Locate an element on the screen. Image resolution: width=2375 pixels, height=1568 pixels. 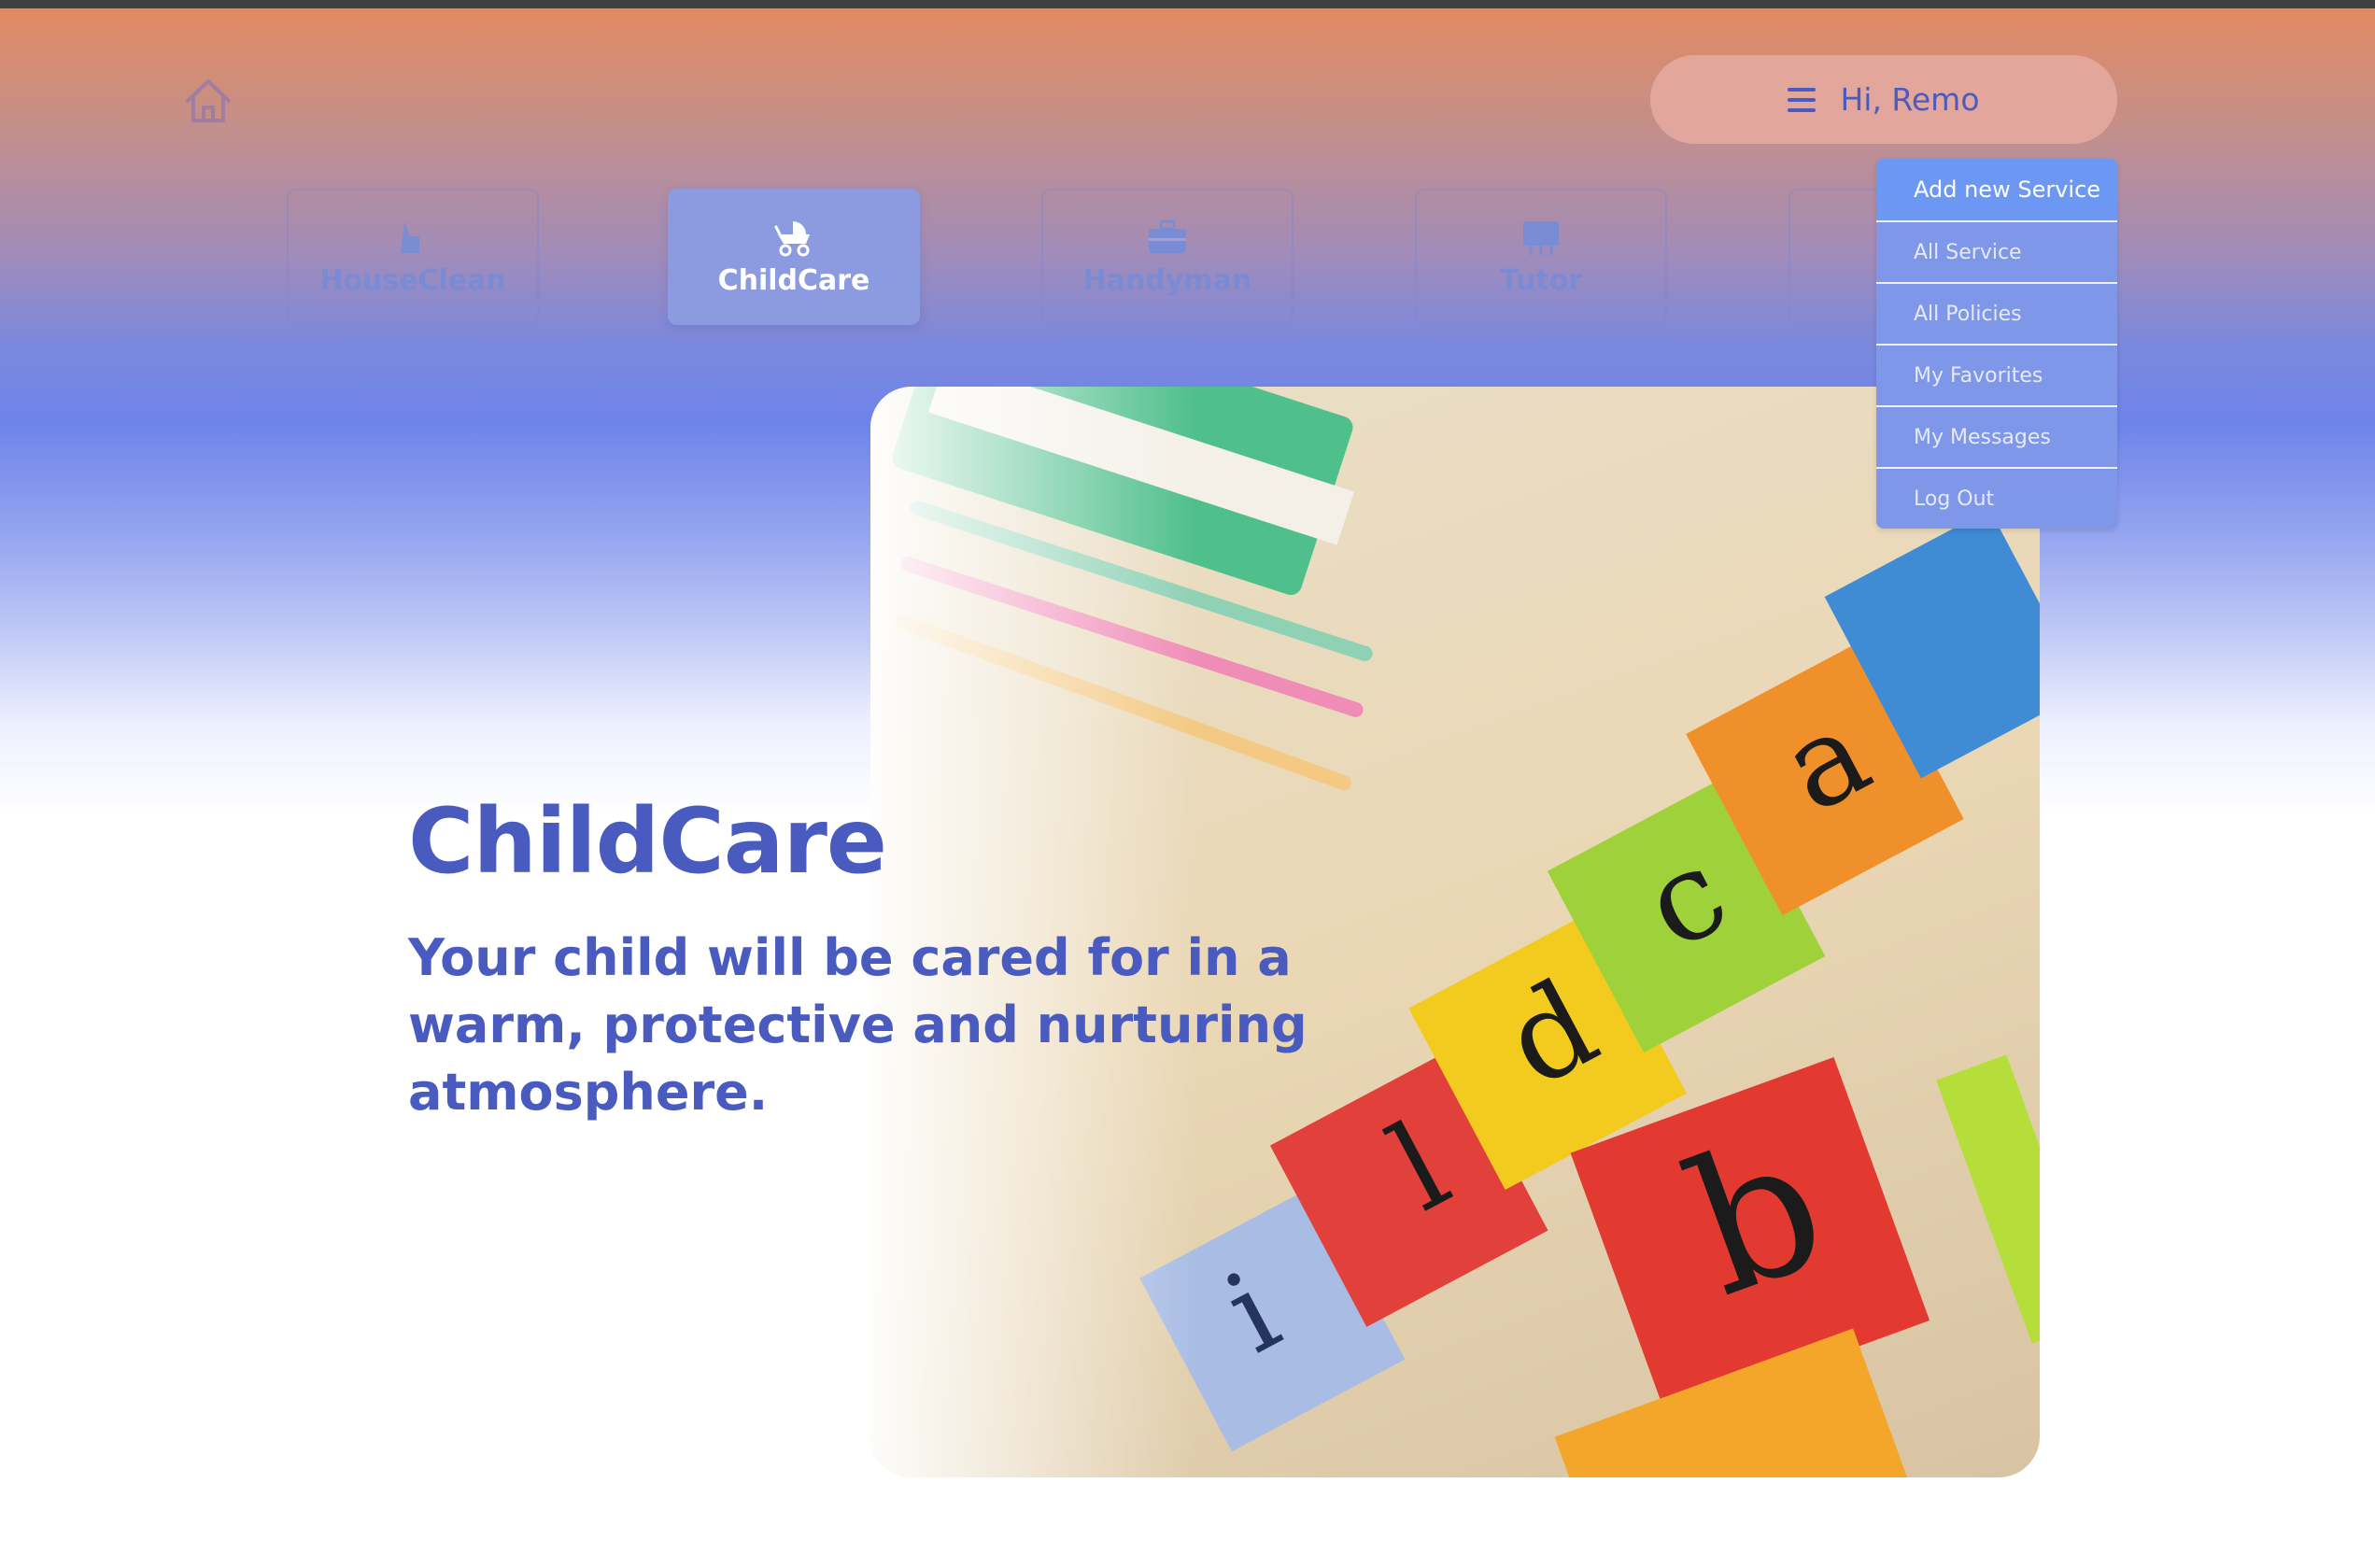
category-tutor: Tutor is located at coordinates (1541, 257).